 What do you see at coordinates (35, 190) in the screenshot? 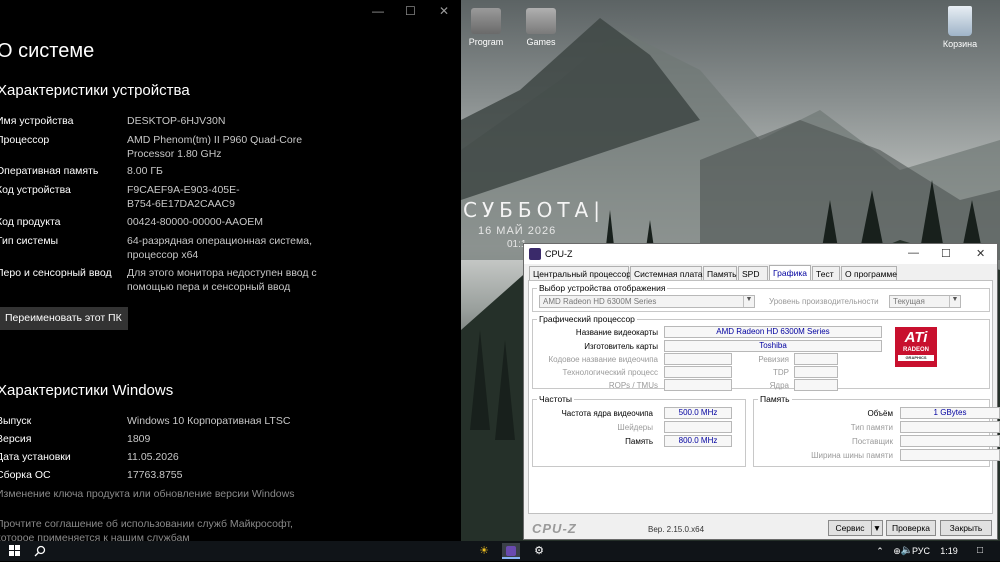
I see `spec-label: Код устройства` at bounding box center [35, 190].